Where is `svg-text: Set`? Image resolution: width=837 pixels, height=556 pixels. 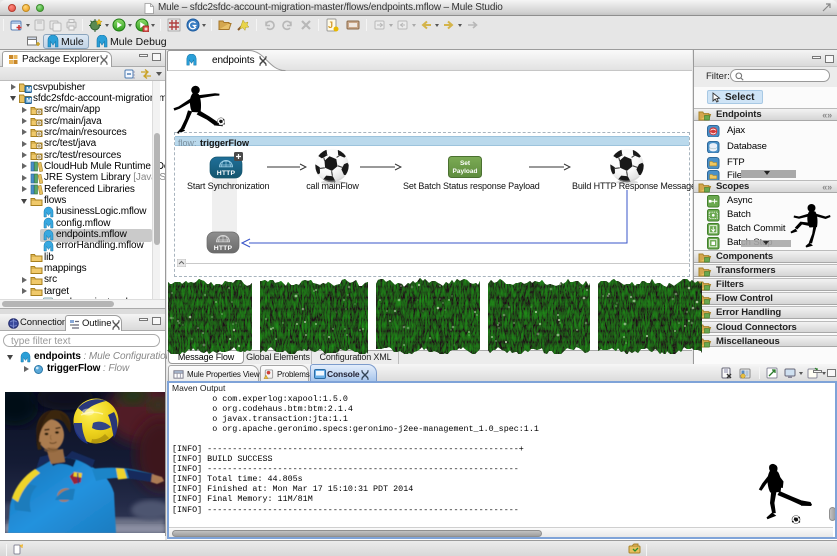 svg-text: Set is located at coordinates (465, 163).